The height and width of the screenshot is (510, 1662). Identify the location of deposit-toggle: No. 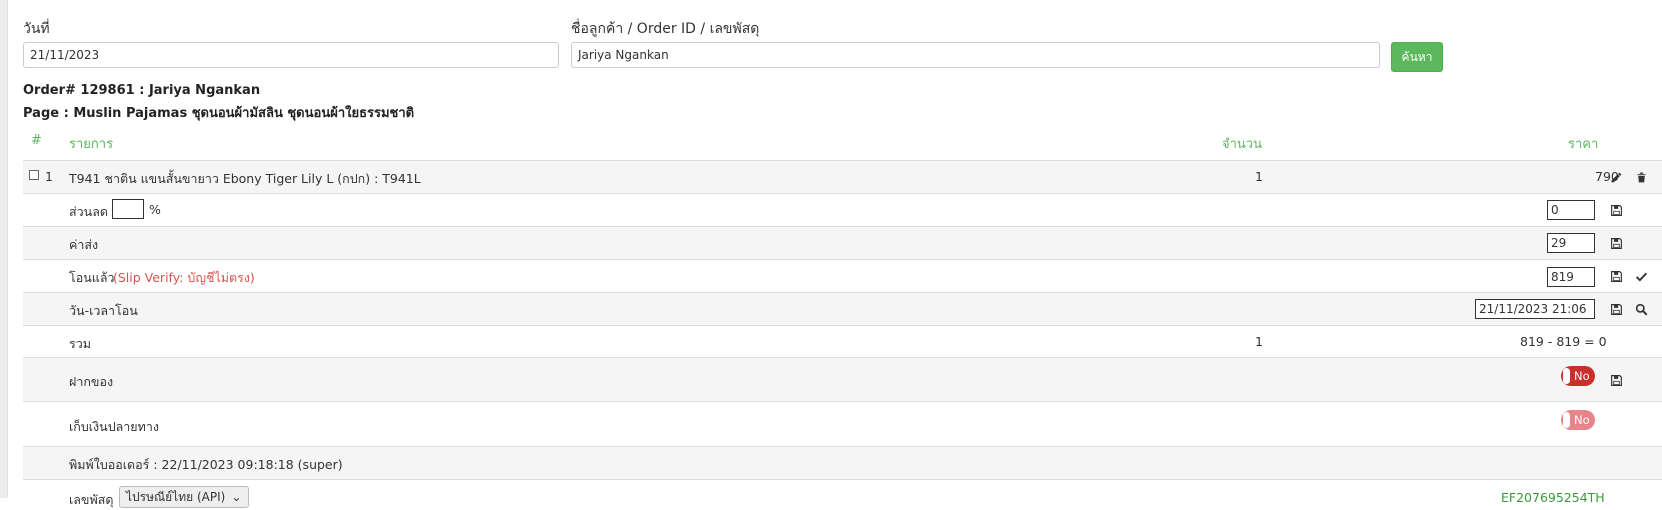
(1578, 376).